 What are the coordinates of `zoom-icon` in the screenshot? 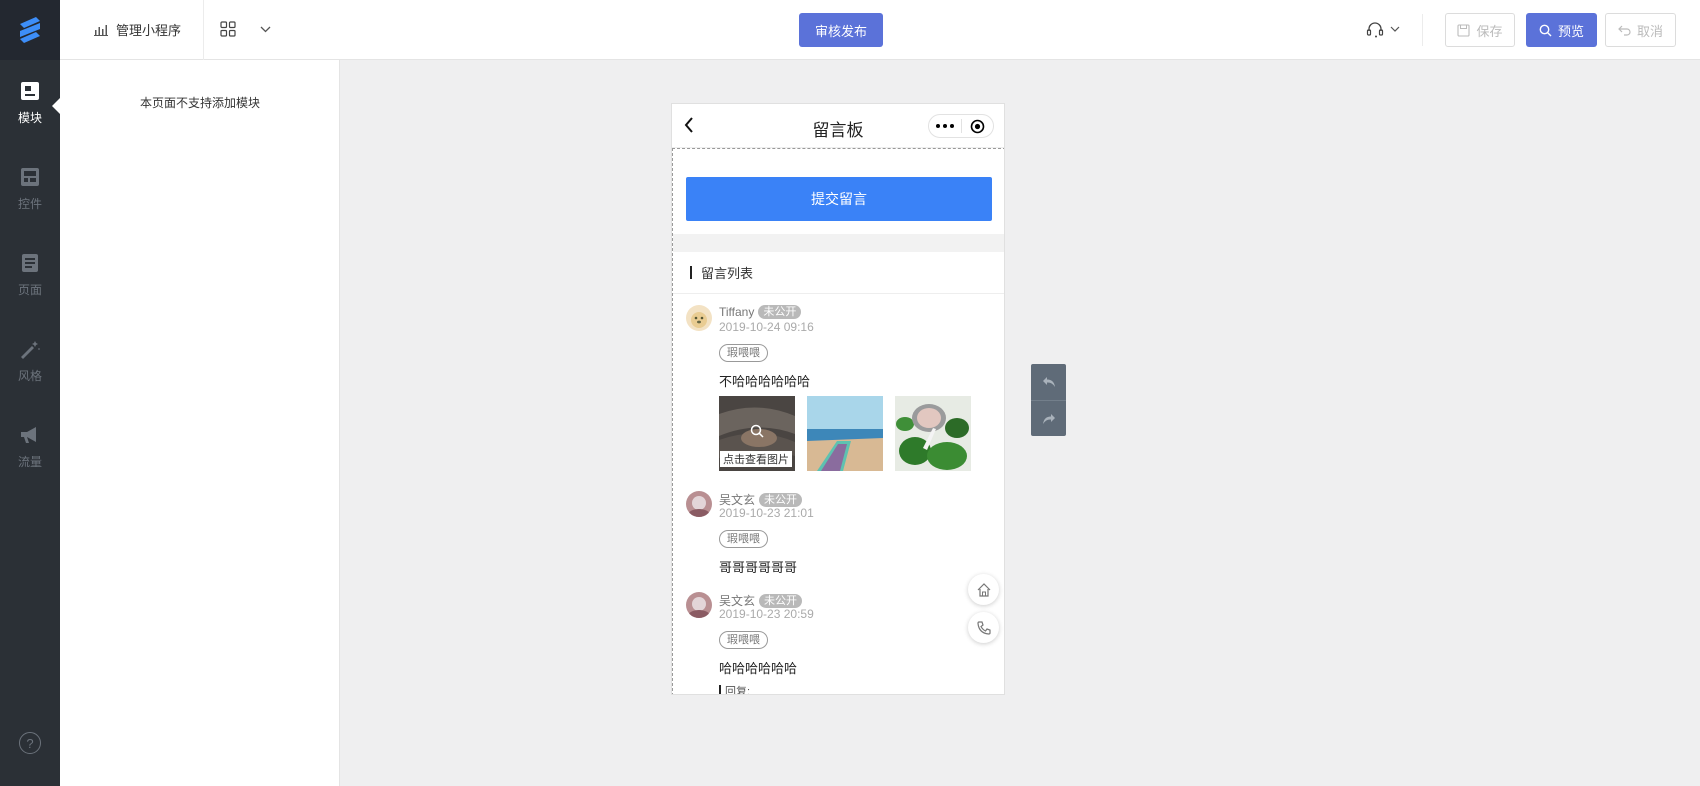 It's located at (757, 431).